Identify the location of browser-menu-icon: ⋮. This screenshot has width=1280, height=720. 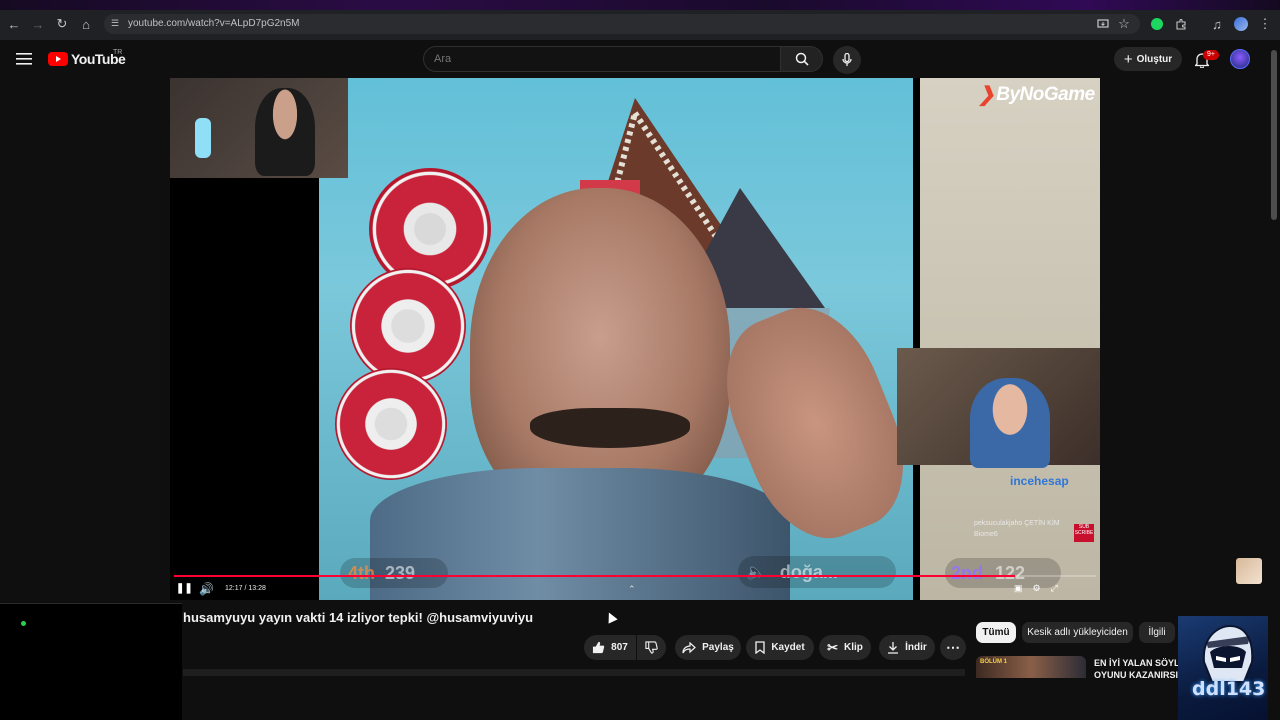
(1265, 24).